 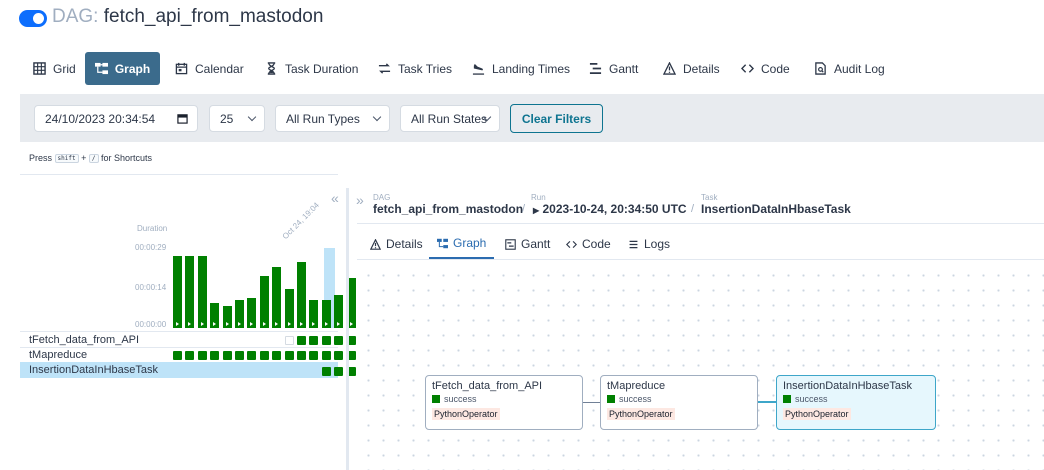 I want to click on nav-details: Details, so click(x=691, y=68).